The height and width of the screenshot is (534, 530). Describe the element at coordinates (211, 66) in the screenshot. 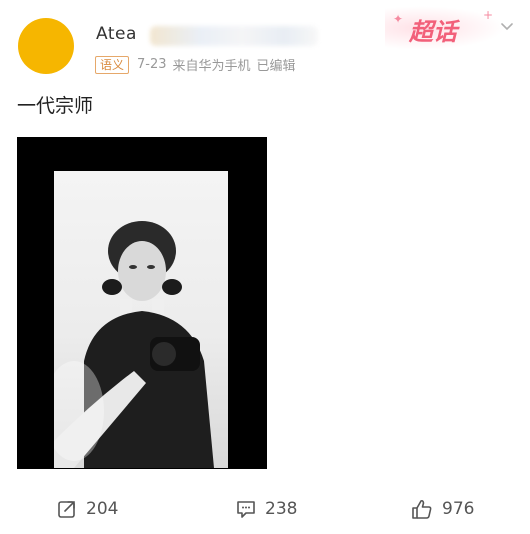

I see `post-source: 来自华为手机` at that location.